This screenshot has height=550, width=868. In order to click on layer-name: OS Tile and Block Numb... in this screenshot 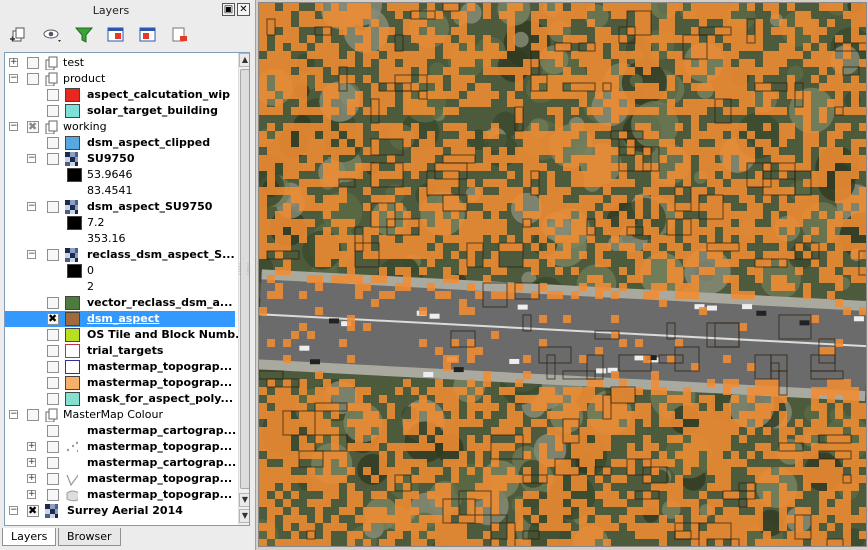, I will do `click(167, 335)`.